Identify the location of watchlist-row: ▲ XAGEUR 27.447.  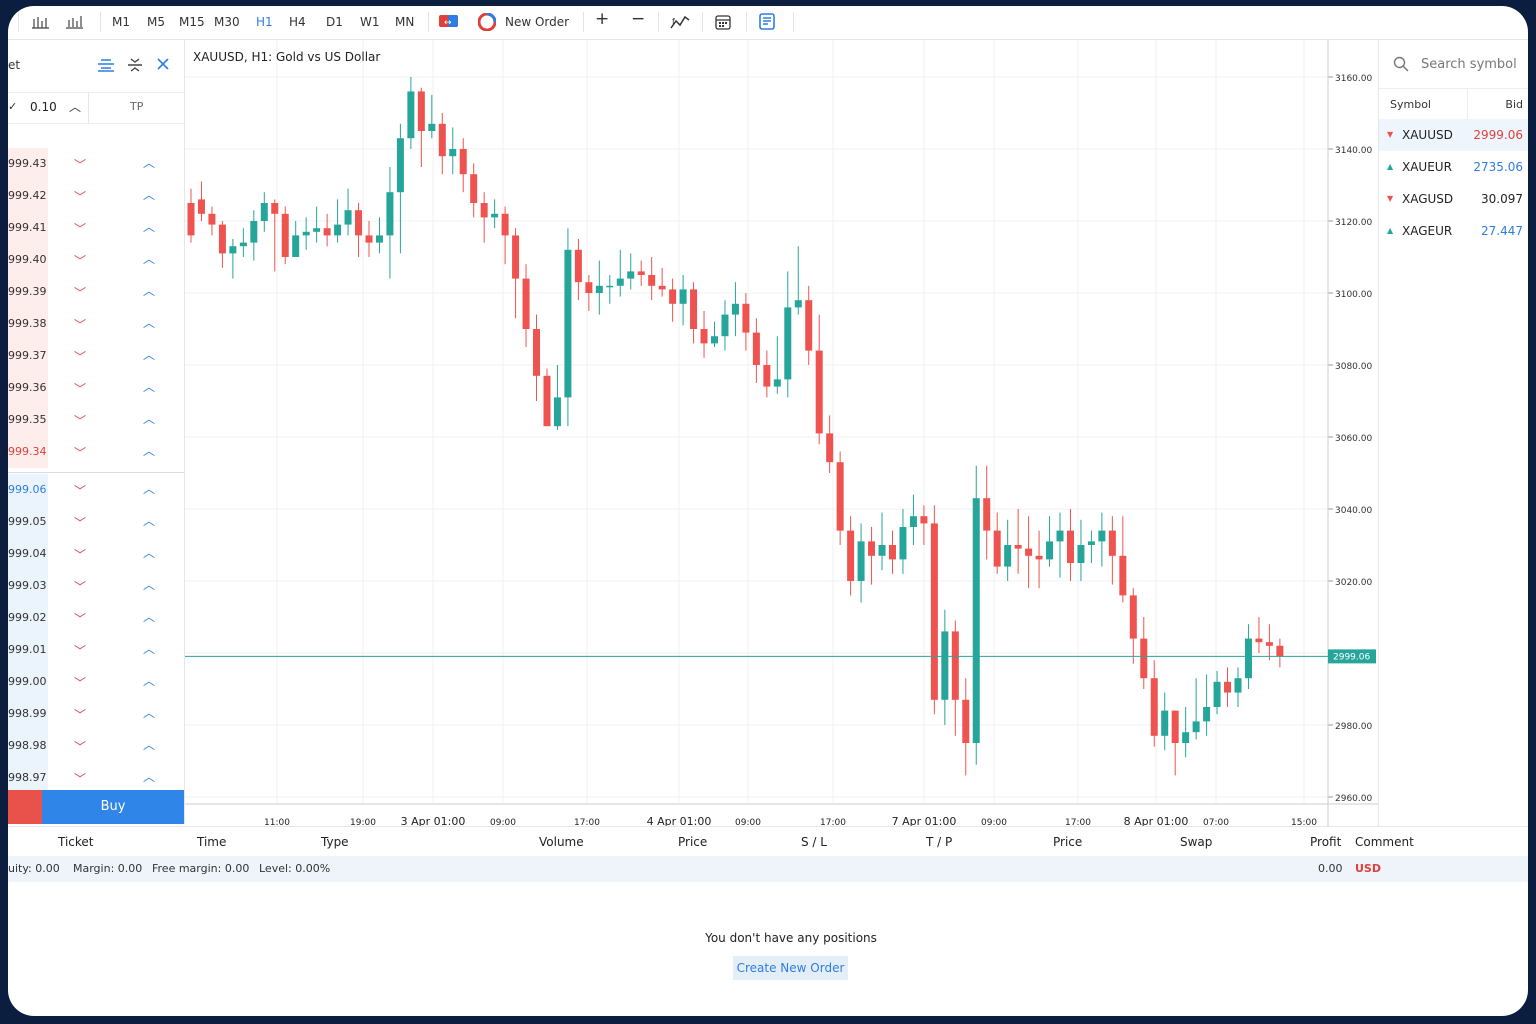
(1453, 231).